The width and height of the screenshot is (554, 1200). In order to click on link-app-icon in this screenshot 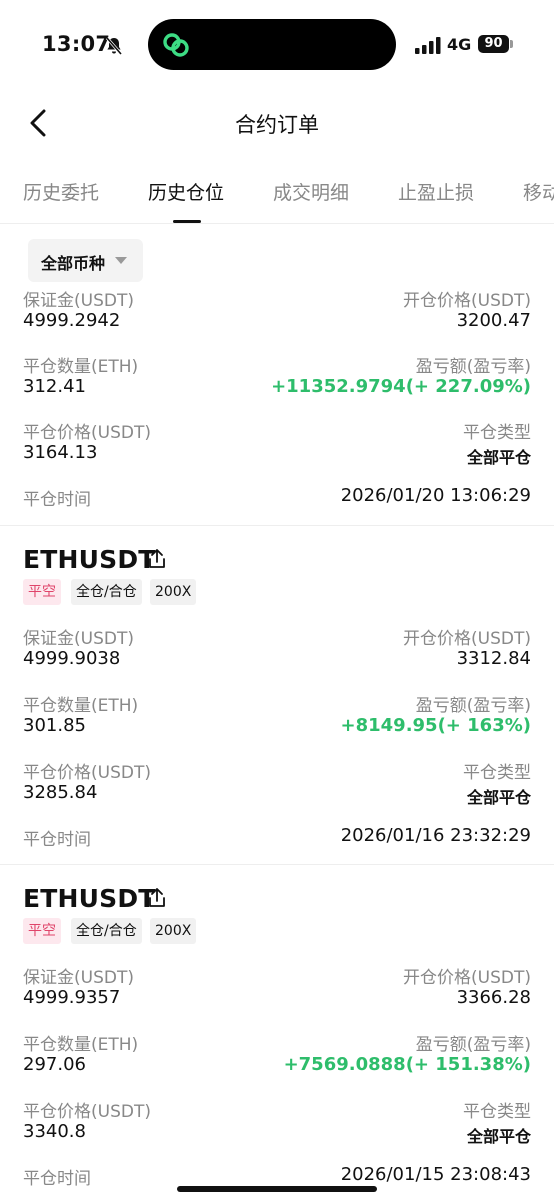, I will do `click(176, 45)`.